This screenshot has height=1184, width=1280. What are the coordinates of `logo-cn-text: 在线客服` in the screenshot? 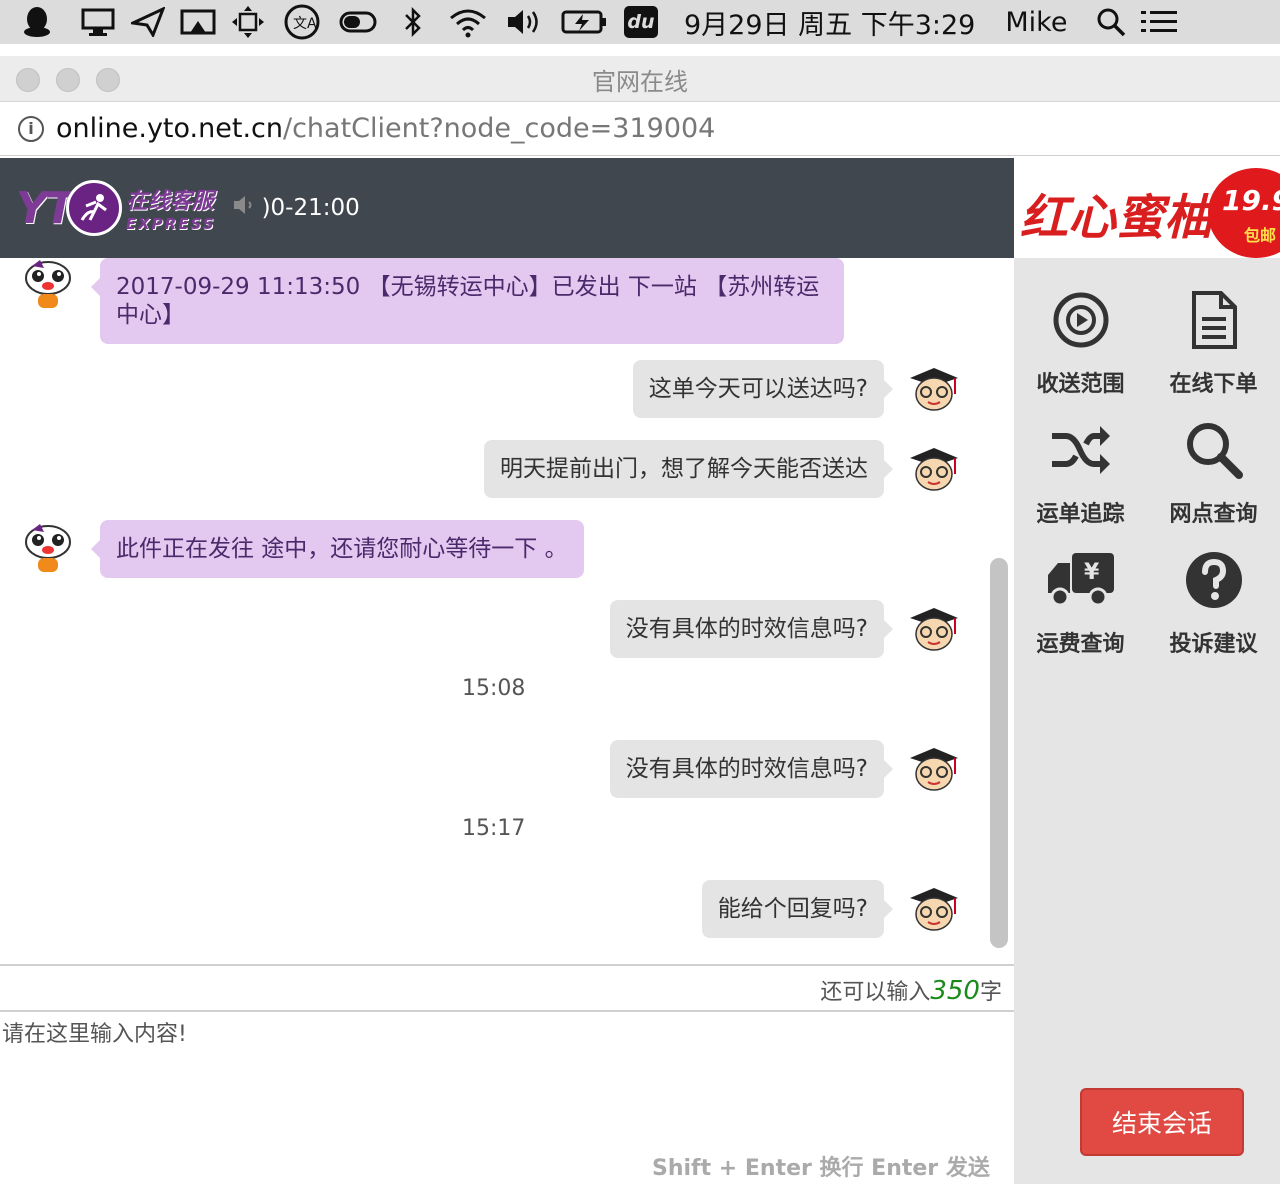 It's located at (169, 201).